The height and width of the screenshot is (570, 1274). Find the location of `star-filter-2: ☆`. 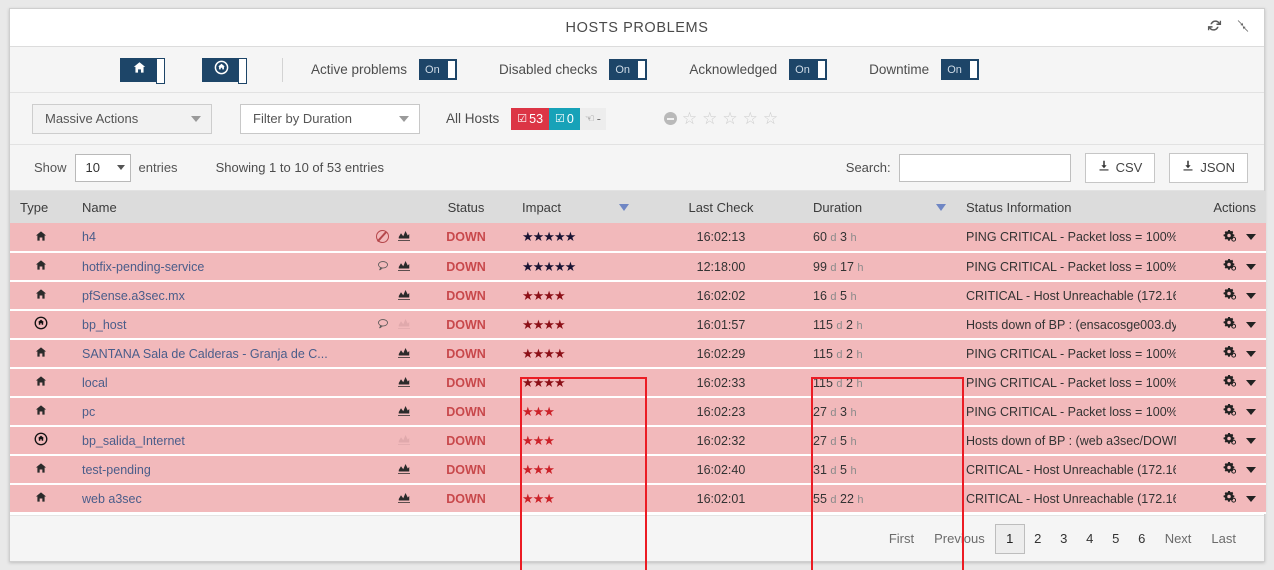

star-filter-2: ☆ is located at coordinates (709, 118).